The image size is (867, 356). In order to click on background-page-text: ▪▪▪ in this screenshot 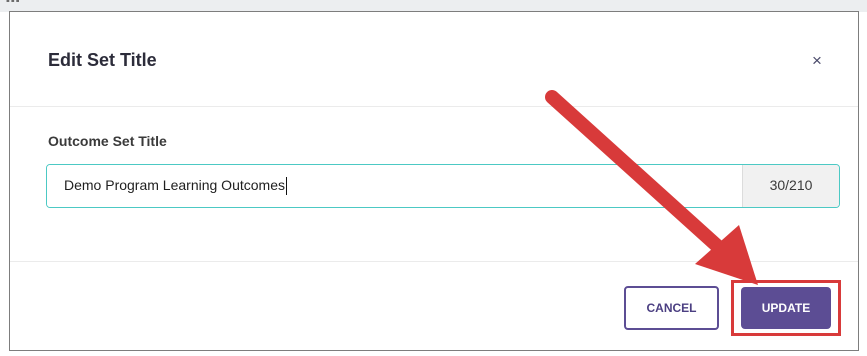, I will do `click(13, 3)`.